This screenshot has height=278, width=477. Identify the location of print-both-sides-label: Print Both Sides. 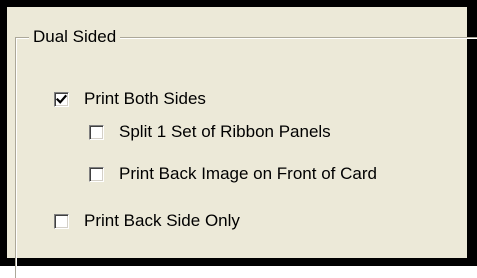
(145, 98).